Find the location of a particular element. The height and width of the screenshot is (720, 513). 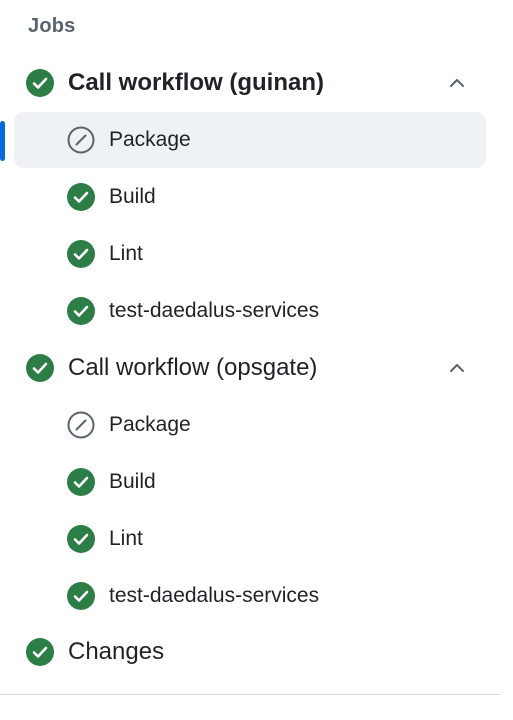

job-changes: Changes is located at coordinates (250, 652).